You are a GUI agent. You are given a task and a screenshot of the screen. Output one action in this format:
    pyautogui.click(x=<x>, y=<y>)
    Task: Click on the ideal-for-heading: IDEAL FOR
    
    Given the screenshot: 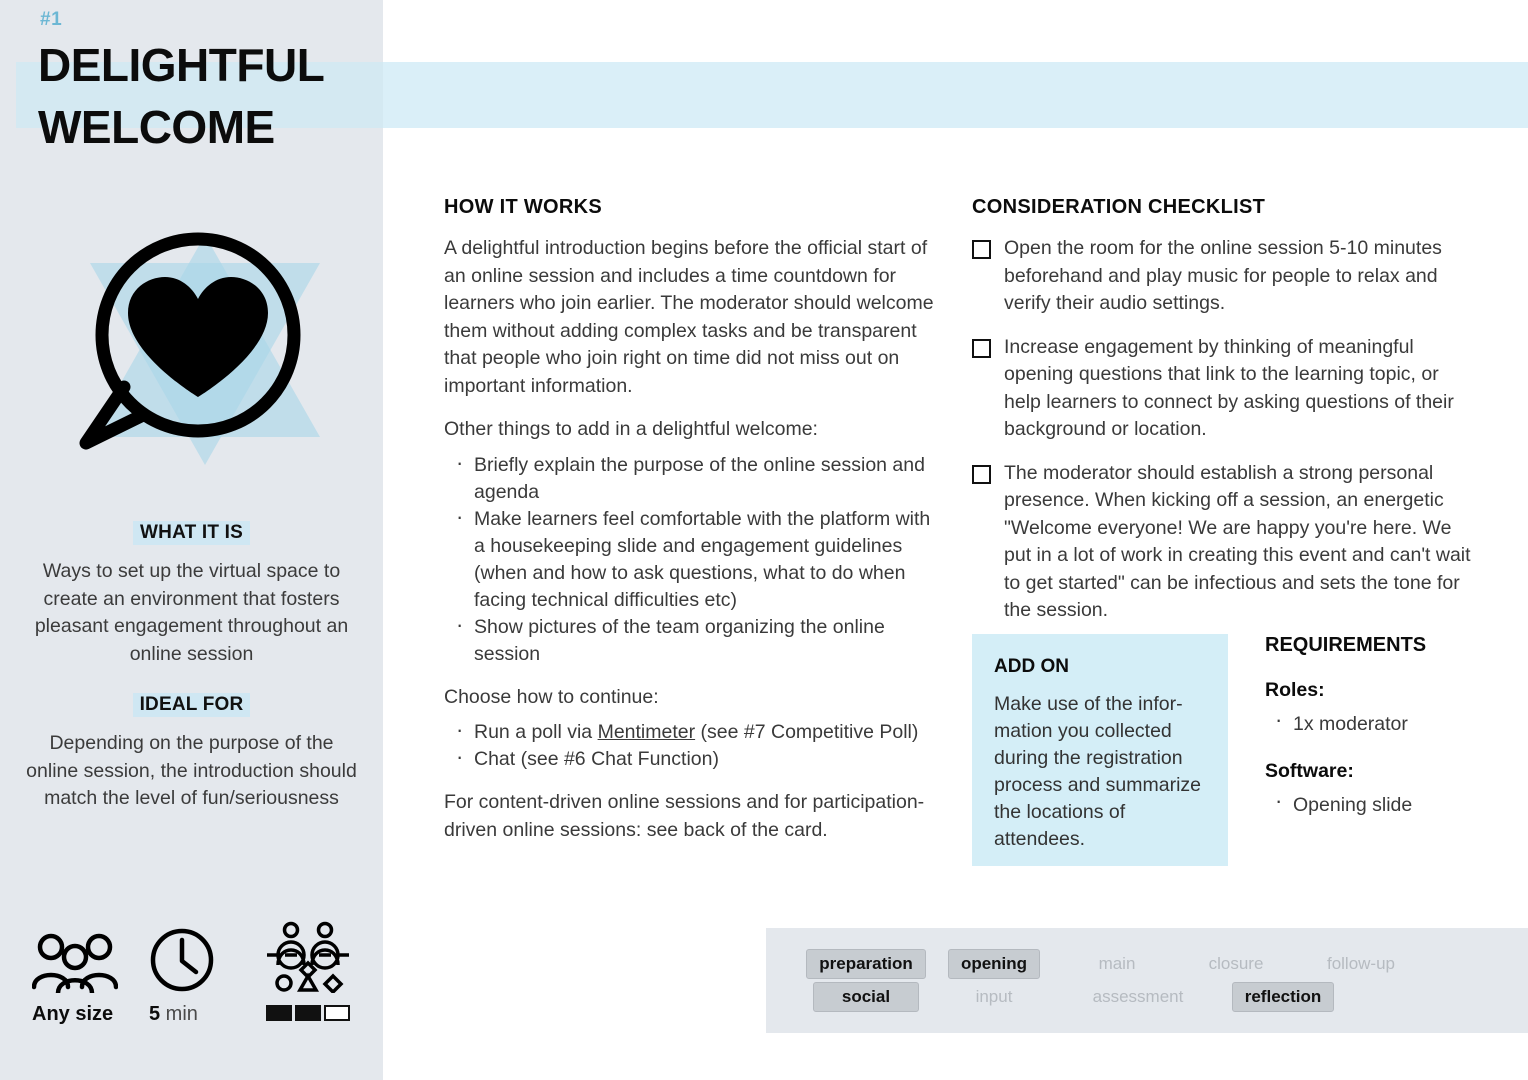 What is the action you would take?
    pyautogui.click(x=191, y=705)
    